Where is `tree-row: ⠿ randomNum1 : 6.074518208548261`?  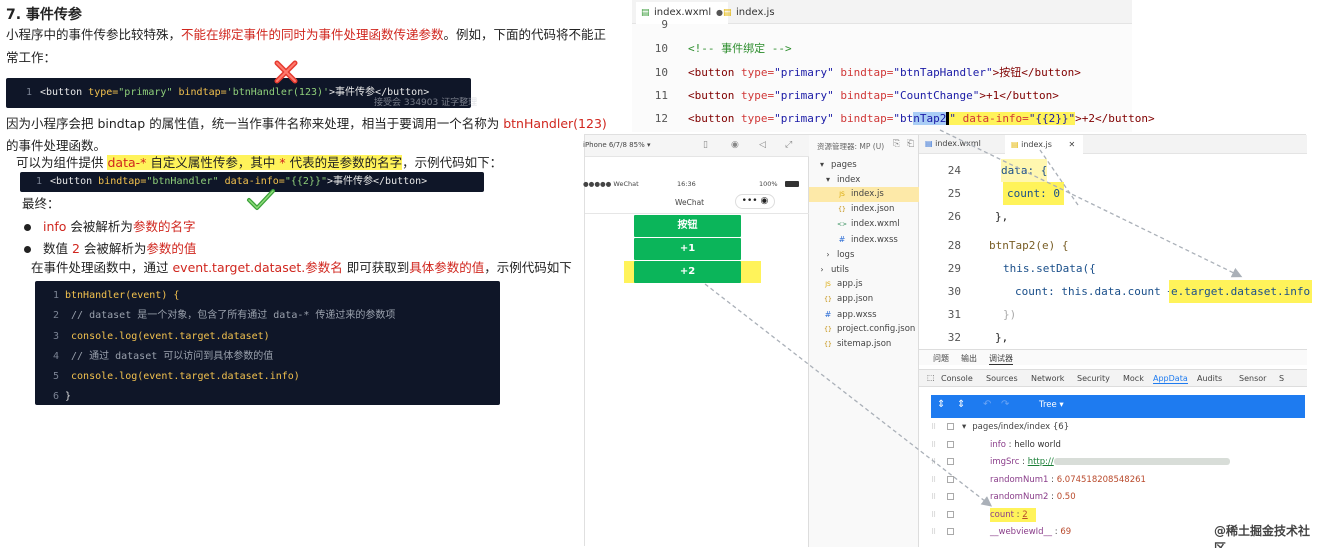
tree-row: ⠿ randomNum1 : 6.074518208548261 is located at coordinates (1118, 481).